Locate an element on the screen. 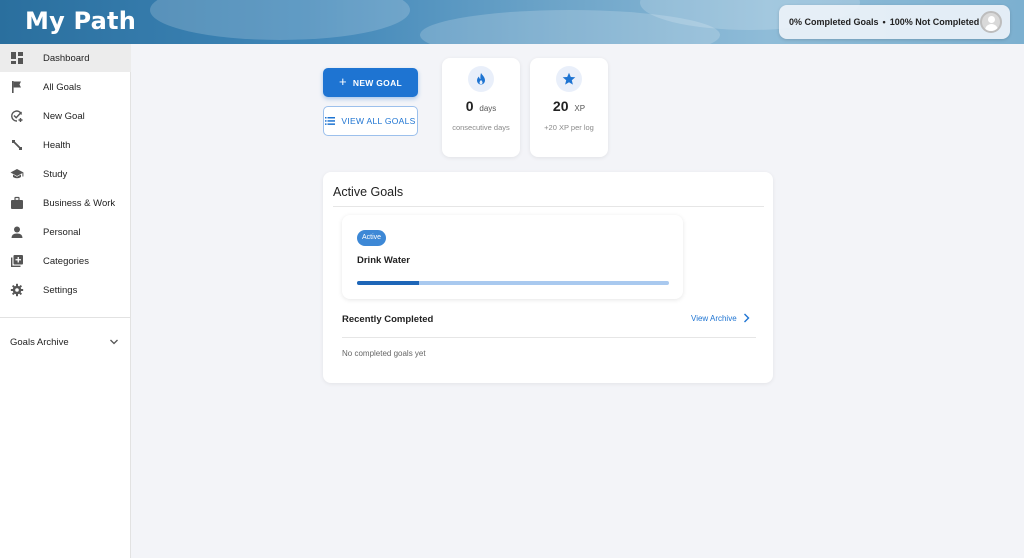 Image resolution: width=1024 pixels, height=558 pixels. status-badge: Active is located at coordinates (372, 238).